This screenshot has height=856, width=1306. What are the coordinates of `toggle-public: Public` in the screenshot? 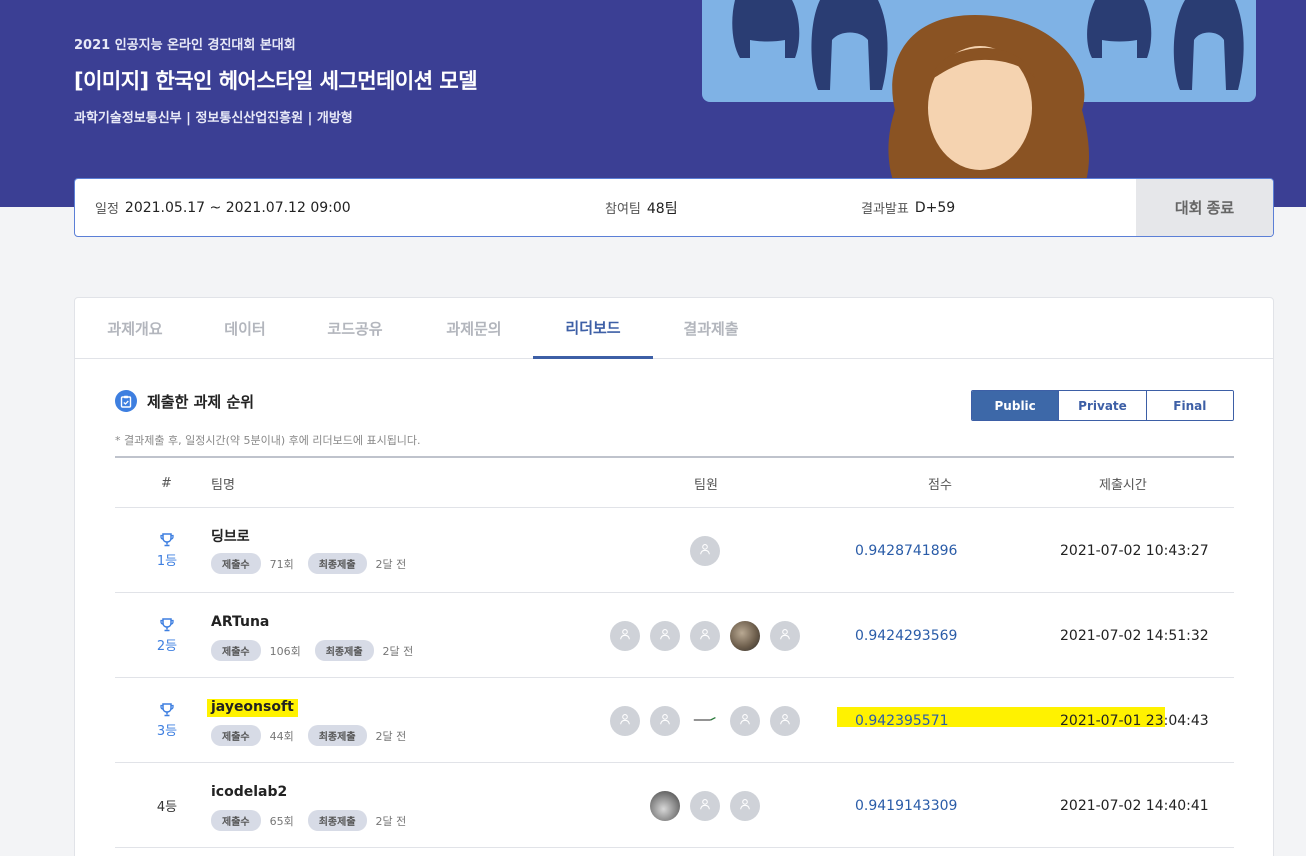 It's located at (1016, 405).